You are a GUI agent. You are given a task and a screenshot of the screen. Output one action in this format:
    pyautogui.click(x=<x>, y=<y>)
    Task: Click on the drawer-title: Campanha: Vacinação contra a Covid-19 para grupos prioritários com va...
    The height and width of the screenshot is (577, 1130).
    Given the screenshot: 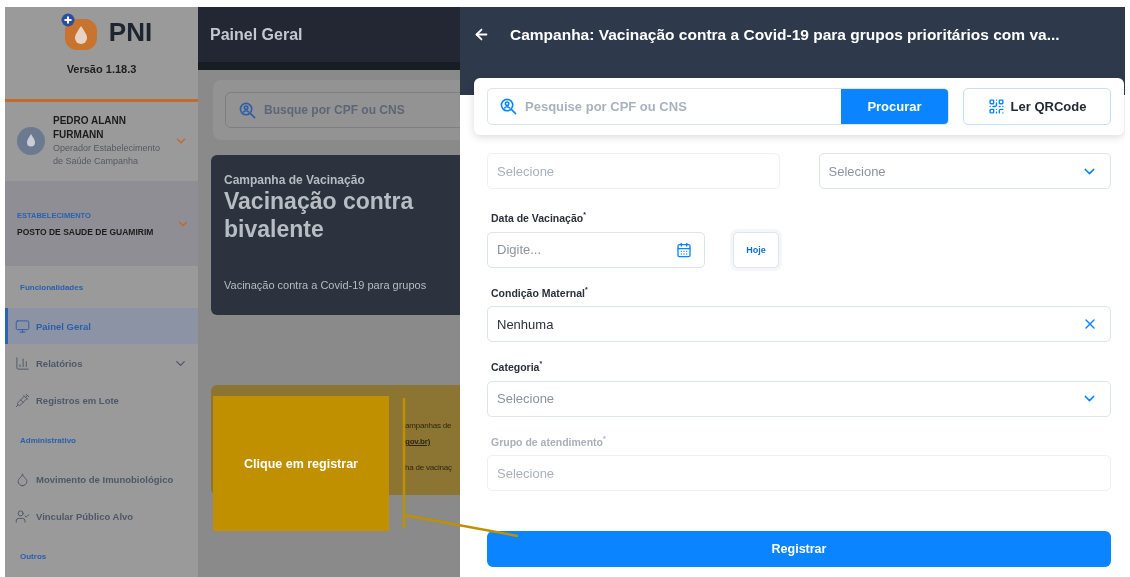 What is the action you would take?
    pyautogui.click(x=785, y=34)
    